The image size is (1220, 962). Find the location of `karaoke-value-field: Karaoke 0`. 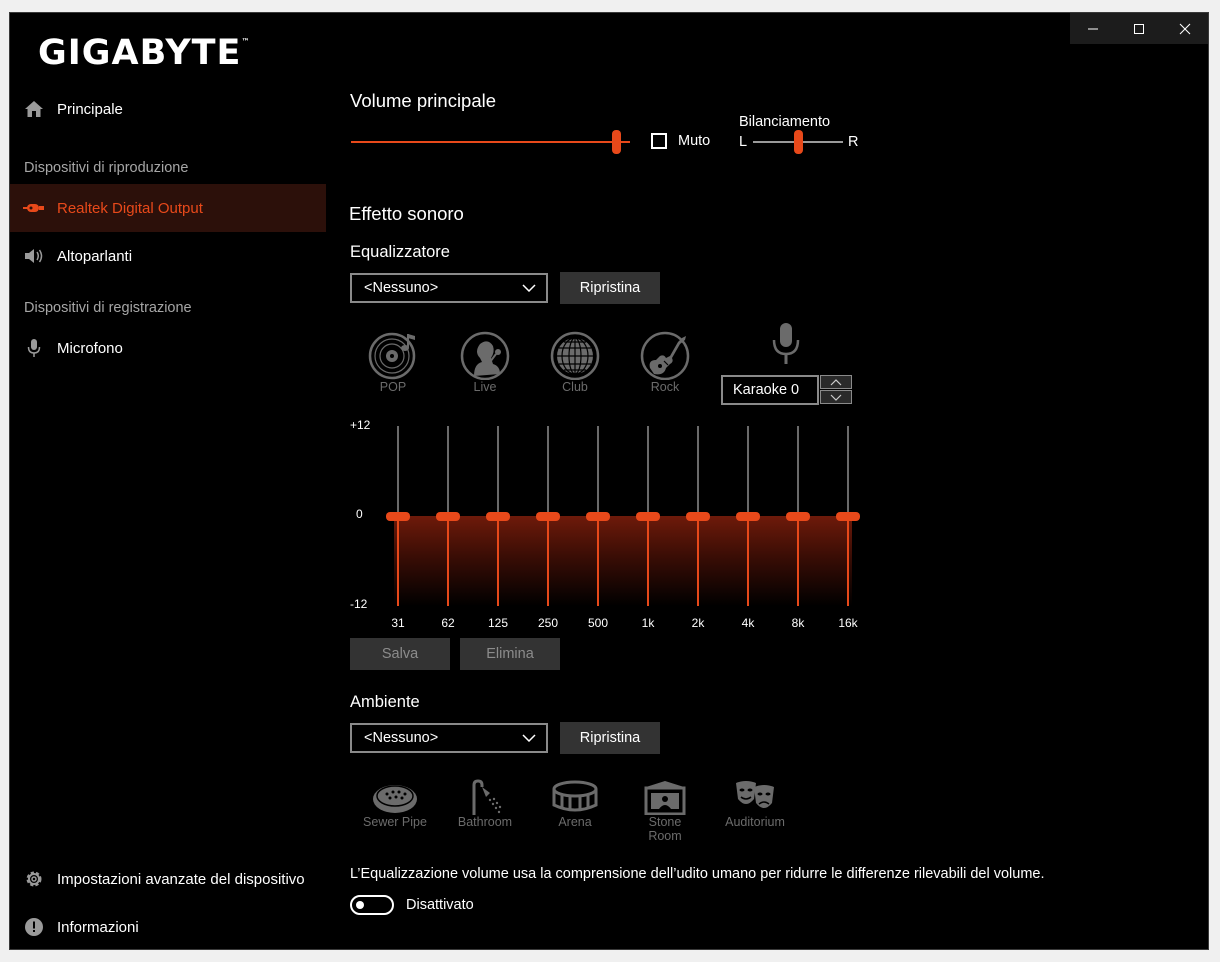

karaoke-value-field: Karaoke 0 is located at coordinates (770, 390).